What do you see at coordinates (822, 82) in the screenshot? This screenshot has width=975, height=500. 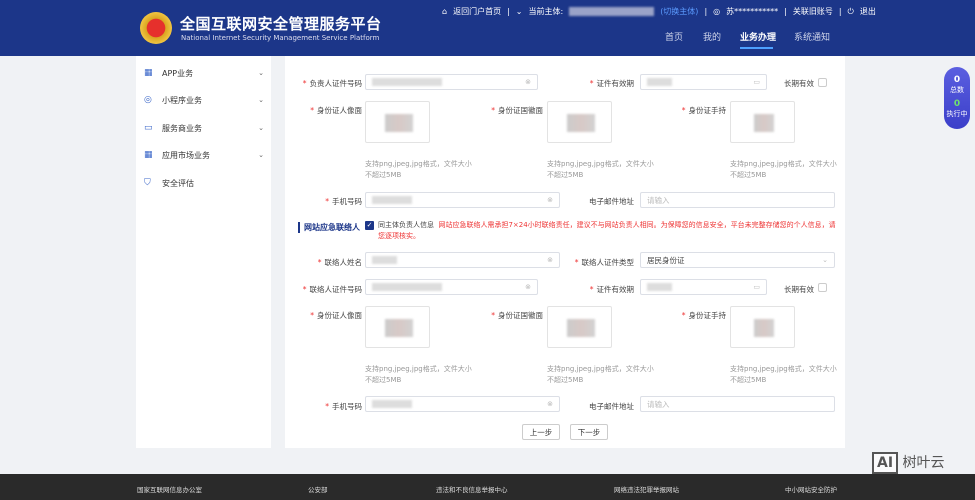 I see `owner-long-term-checkbox` at bounding box center [822, 82].